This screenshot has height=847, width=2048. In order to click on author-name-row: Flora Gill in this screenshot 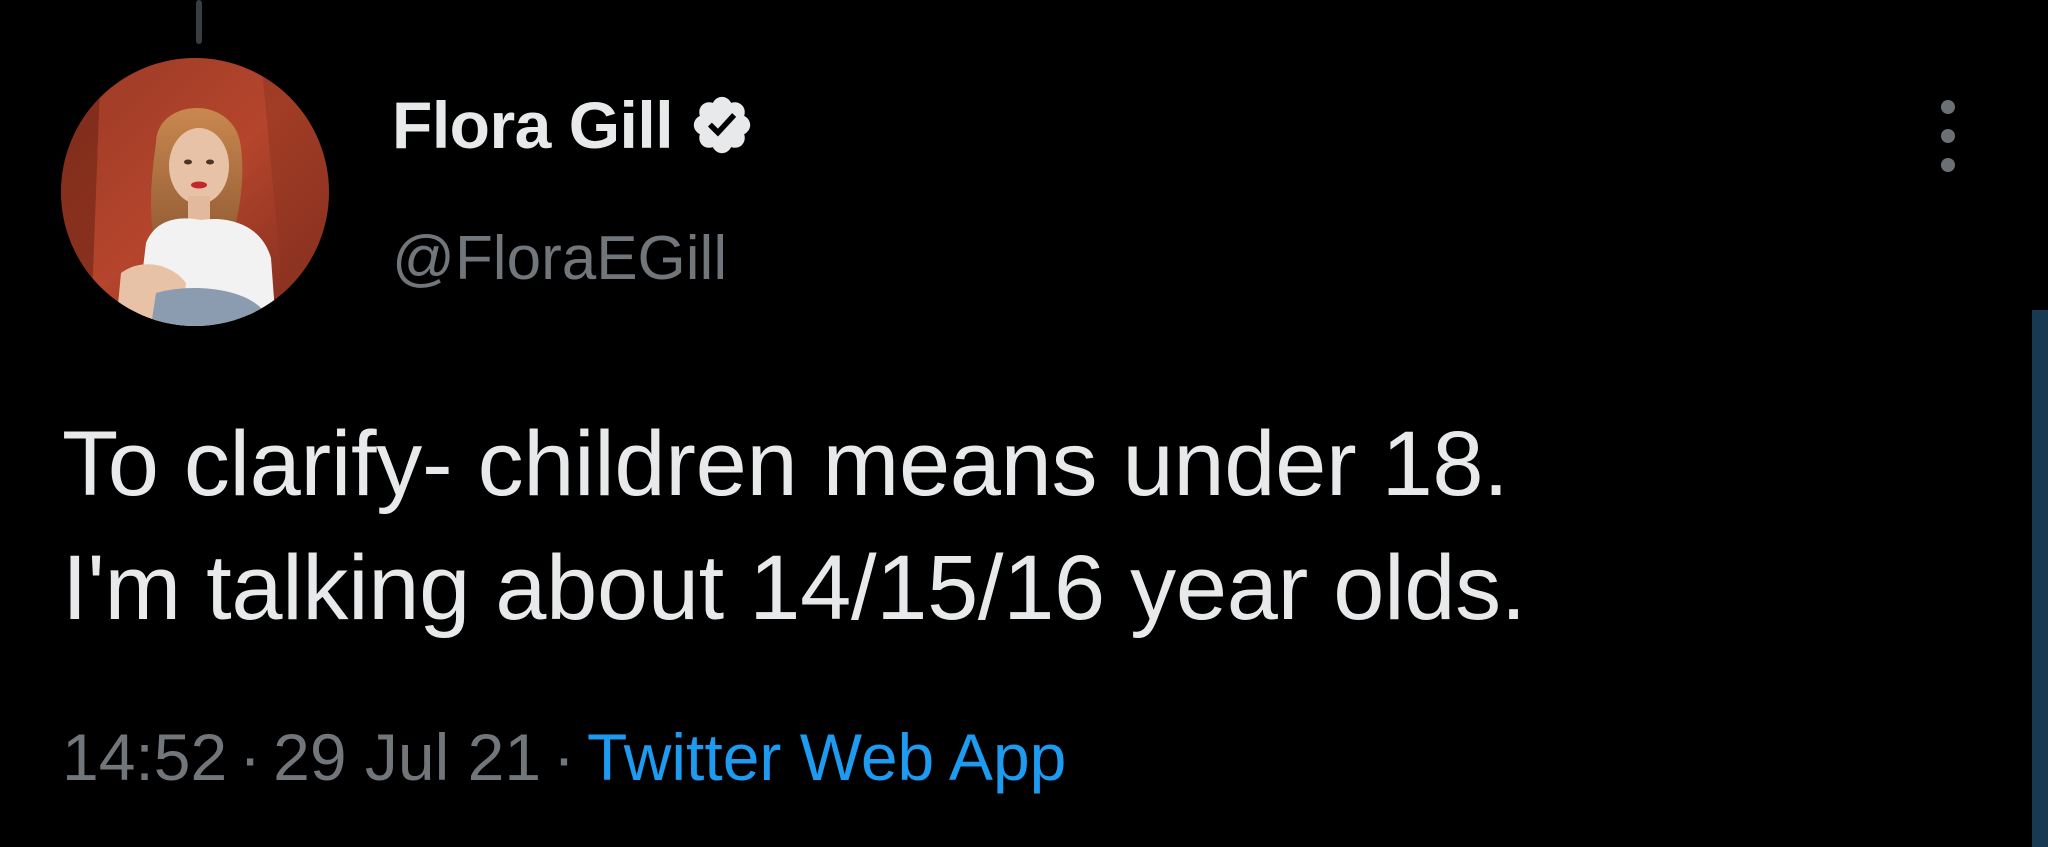, I will do `click(573, 125)`.